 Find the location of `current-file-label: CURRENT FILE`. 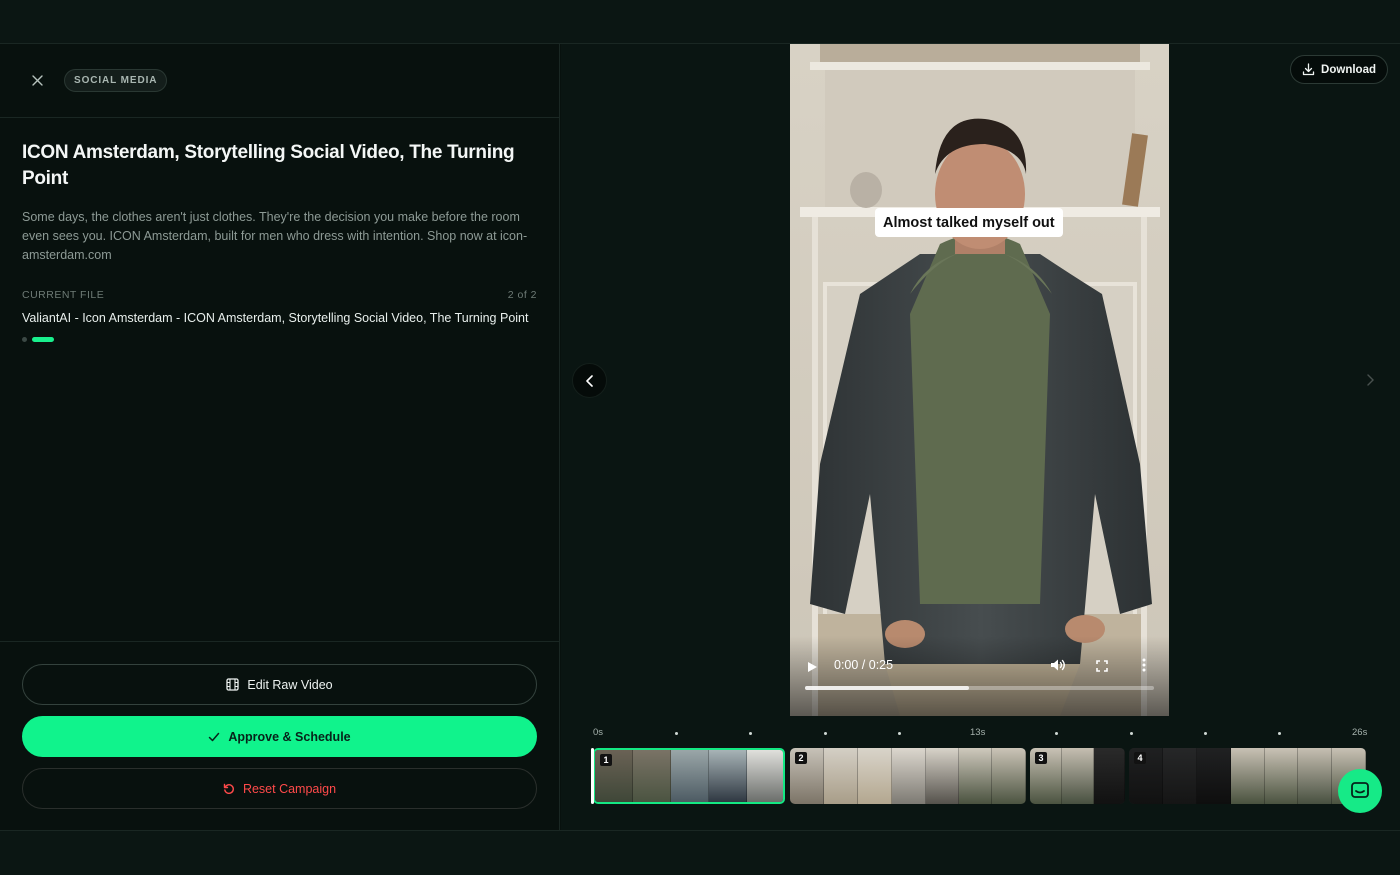

current-file-label: CURRENT FILE is located at coordinates (63, 295).